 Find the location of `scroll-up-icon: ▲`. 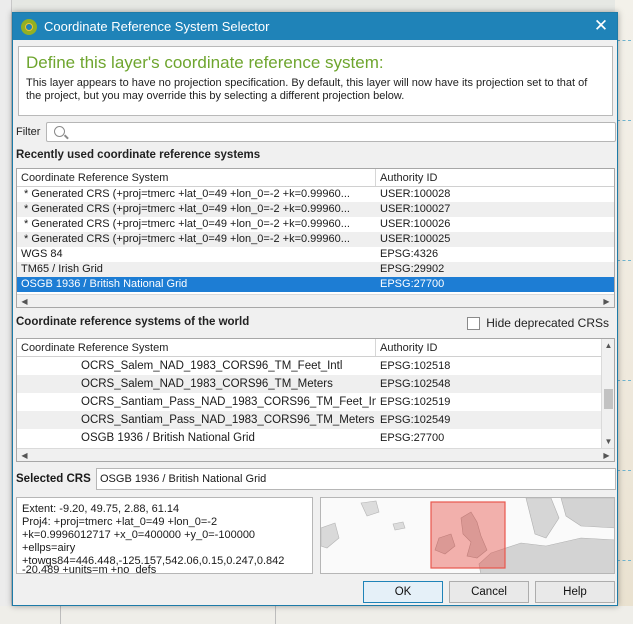

scroll-up-icon: ▲ is located at coordinates (608, 345).